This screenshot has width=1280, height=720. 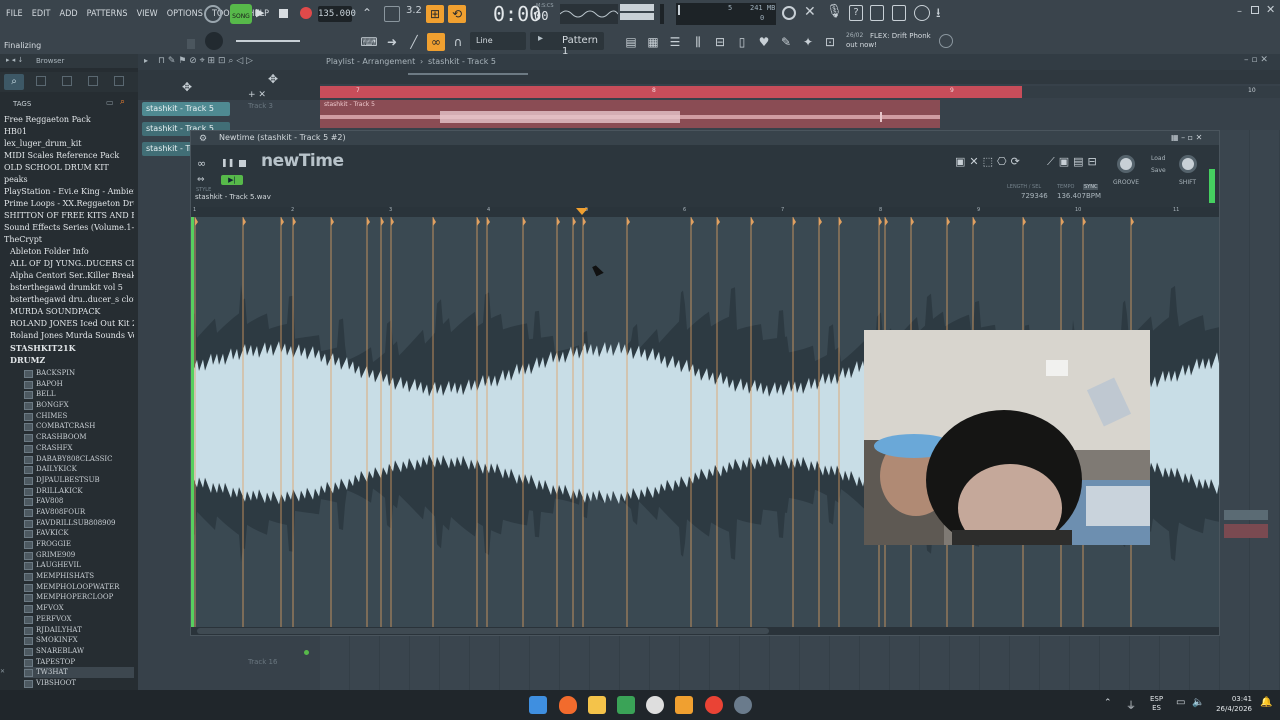 What do you see at coordinates (14, 14) in the screenshot?
I see `menu-file: FILE` at bounding box center [14, 14].